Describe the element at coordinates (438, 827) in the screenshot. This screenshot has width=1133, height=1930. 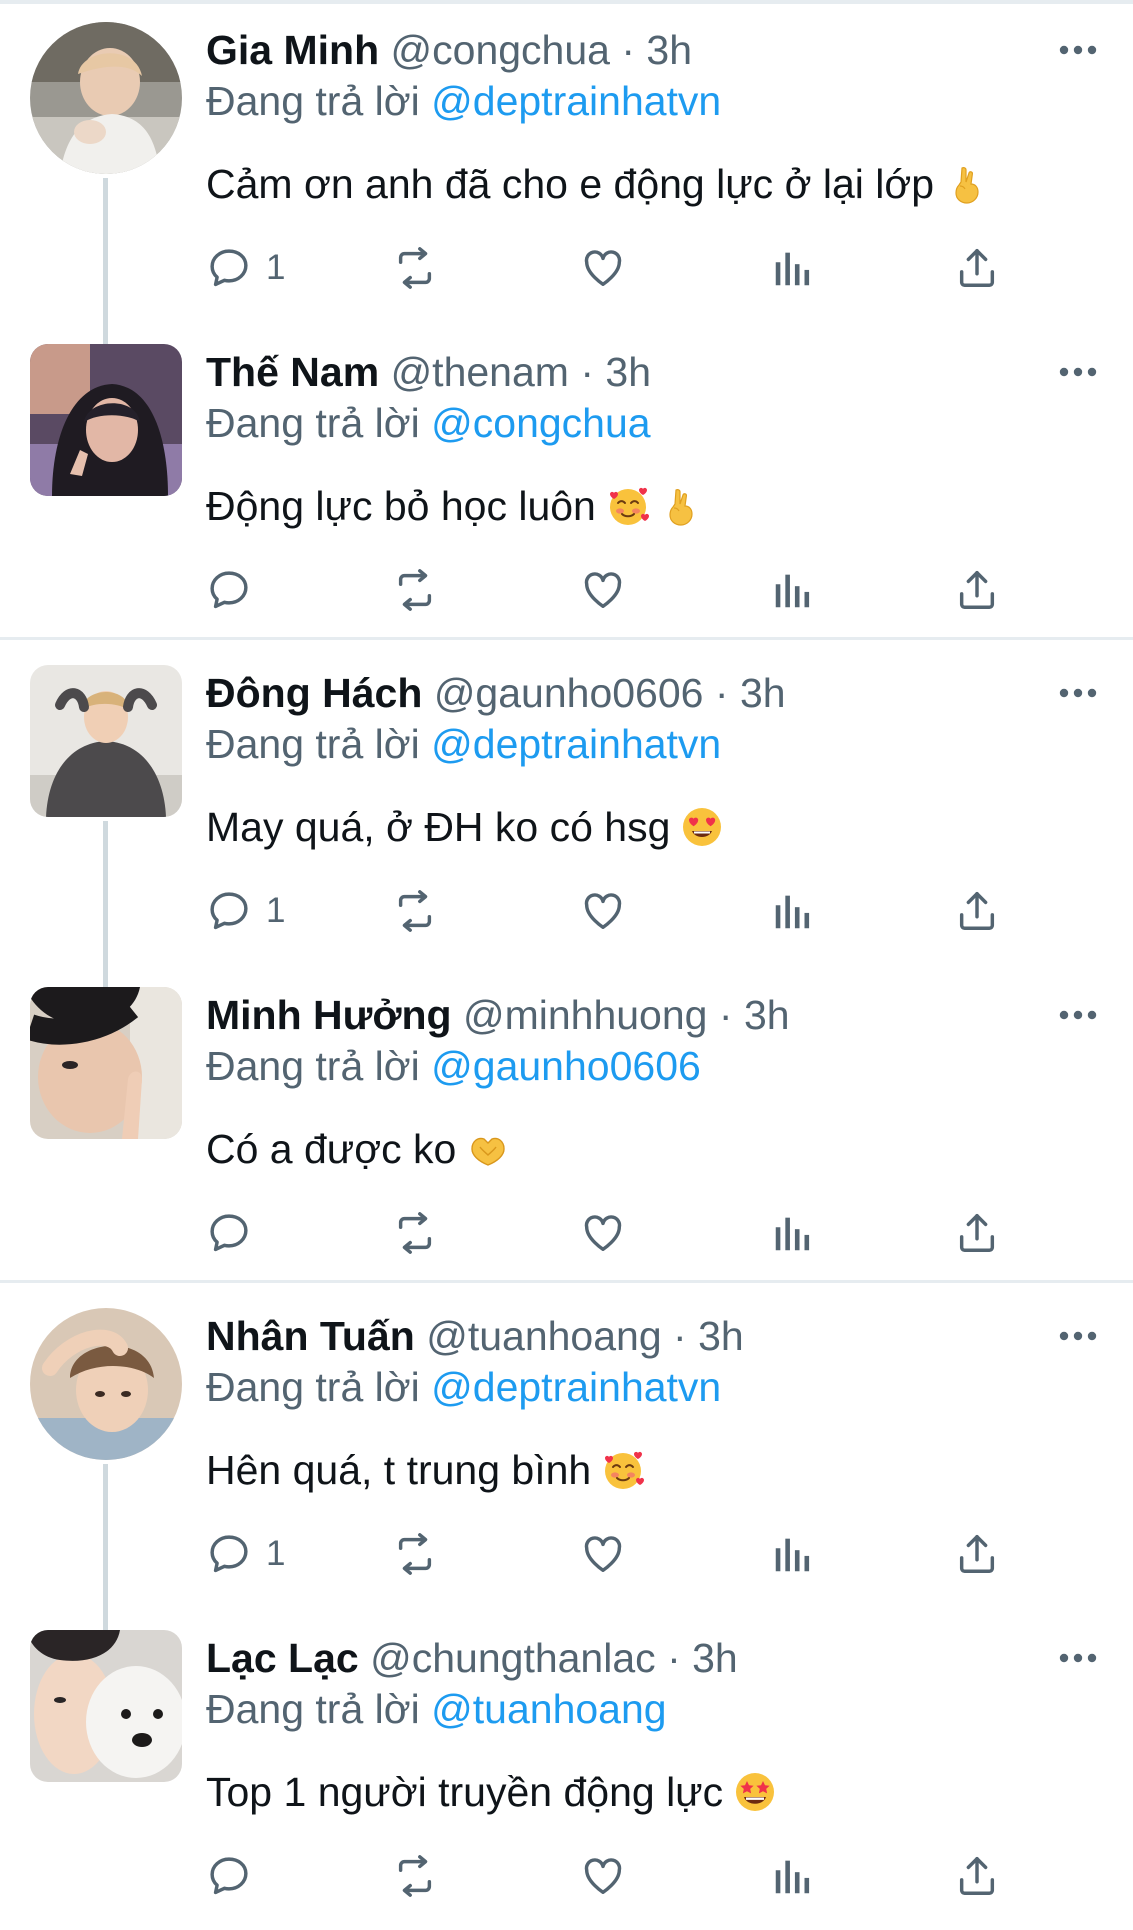
I see `tweet-text-content: May quá, ở ĐH ko có hsg` at that location.